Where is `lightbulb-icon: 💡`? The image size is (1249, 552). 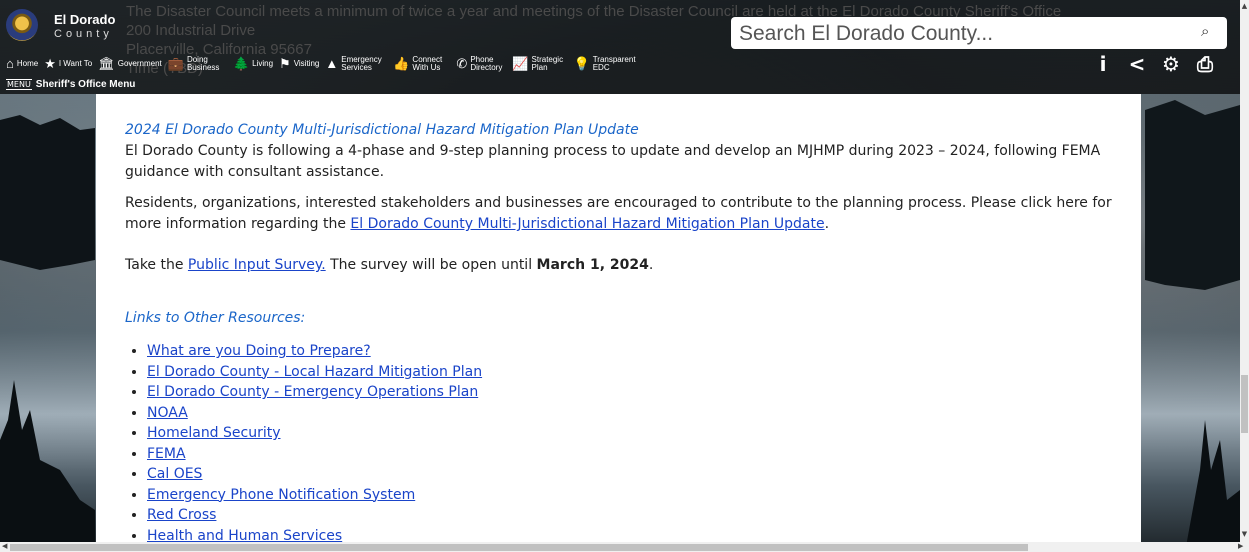 lightbulb-icon: 💡 is located at coordinates (581, 63).